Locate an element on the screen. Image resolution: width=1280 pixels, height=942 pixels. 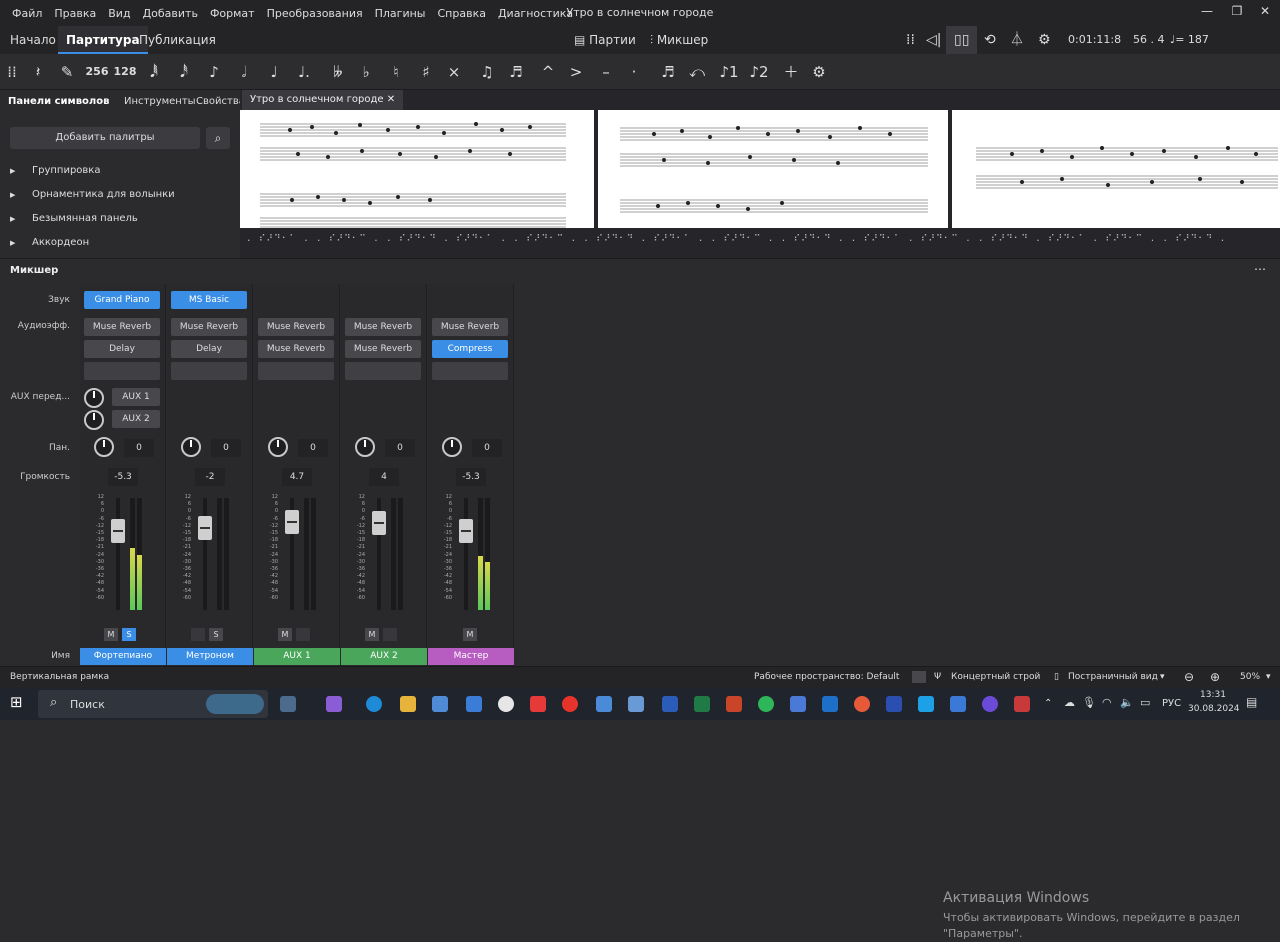
aux-2-button: AUX 2 is located at coordinates (136, 419).